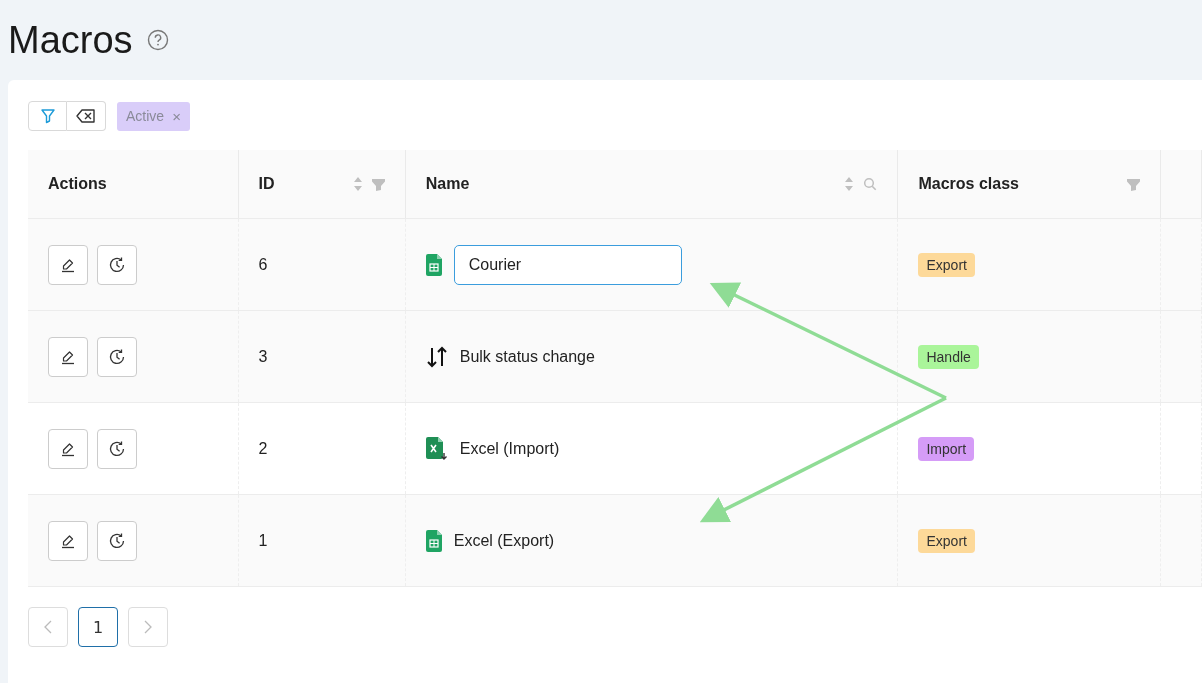  What do you see at coordinates (70, 40) in the screenshot?
I see `page-title: Macros` at bounding box center [70, 40].